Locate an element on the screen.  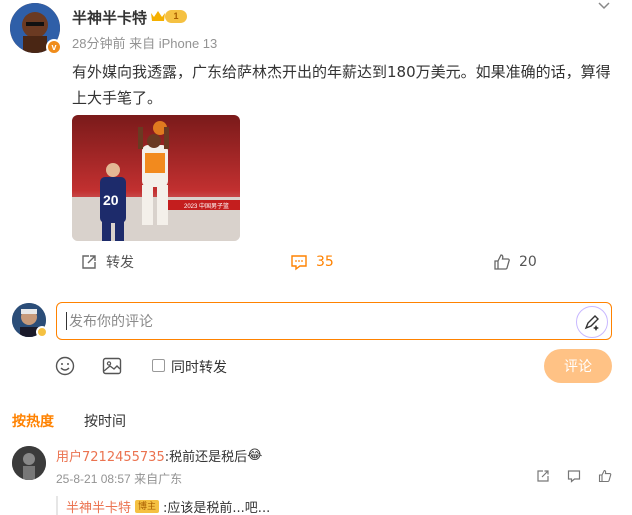
comment-line: 用户7212455735 :税前还是税后 😂 is located at coordinates (159, 455).